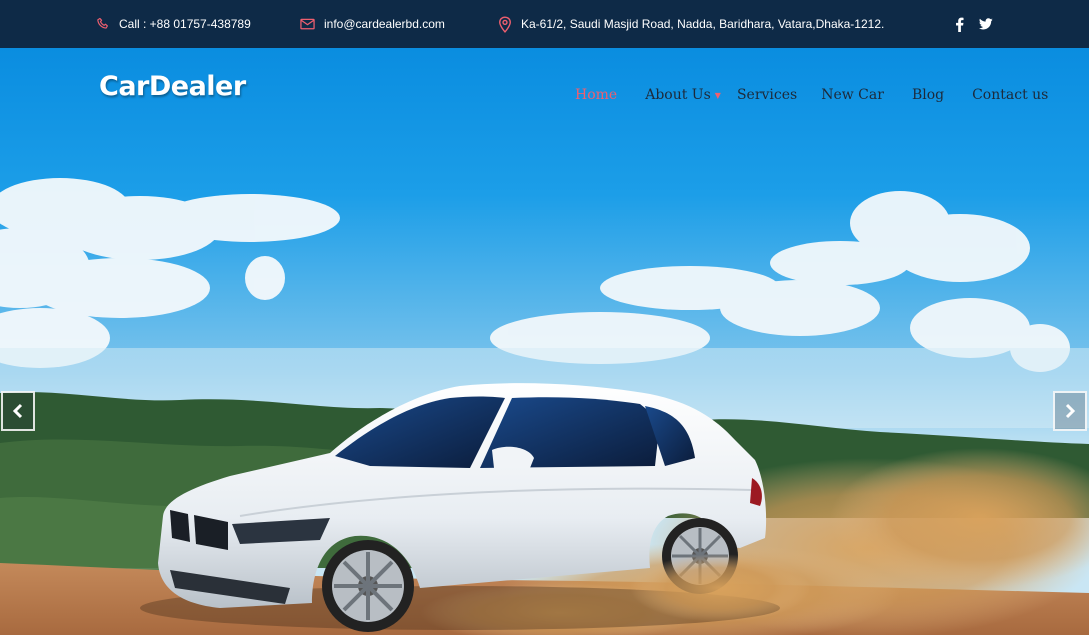 The width and height of the screenshot is (1089, 635). I want to click on chevron-right-icon, so click(1070, 411).